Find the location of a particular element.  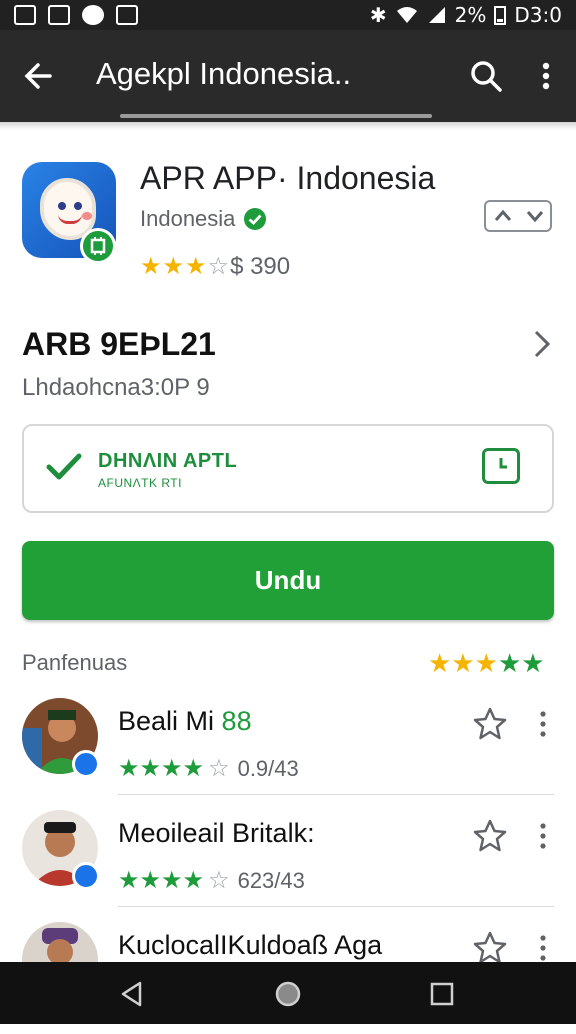

app-bar: Agekpl Indonesia.. is located at coordinates (288, 76).